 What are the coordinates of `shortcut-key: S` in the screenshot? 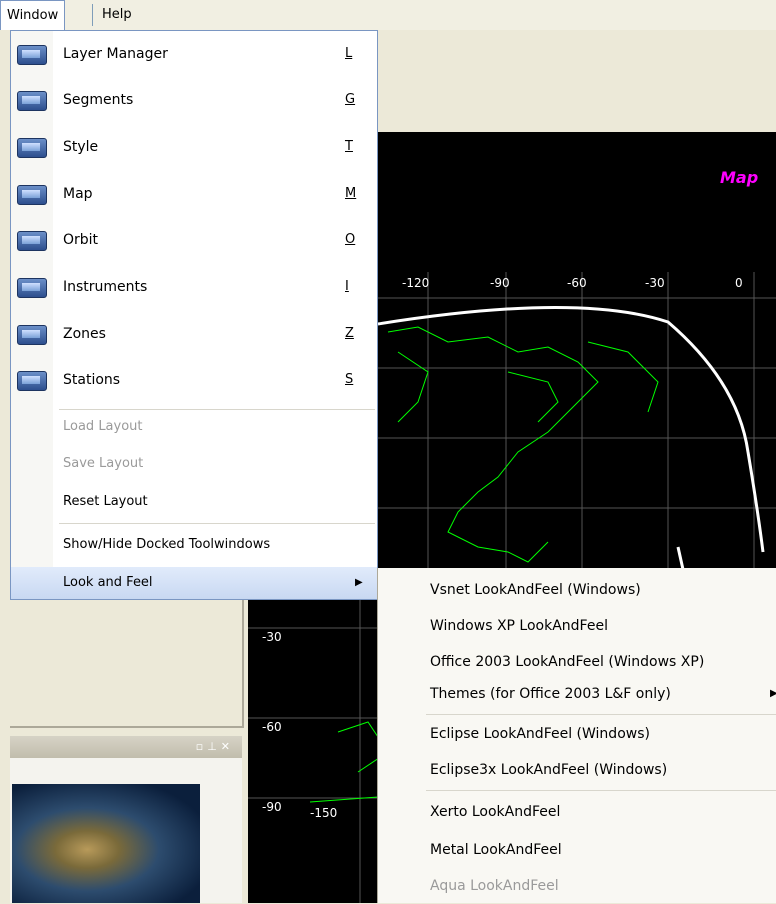 It's located at (349, 379).